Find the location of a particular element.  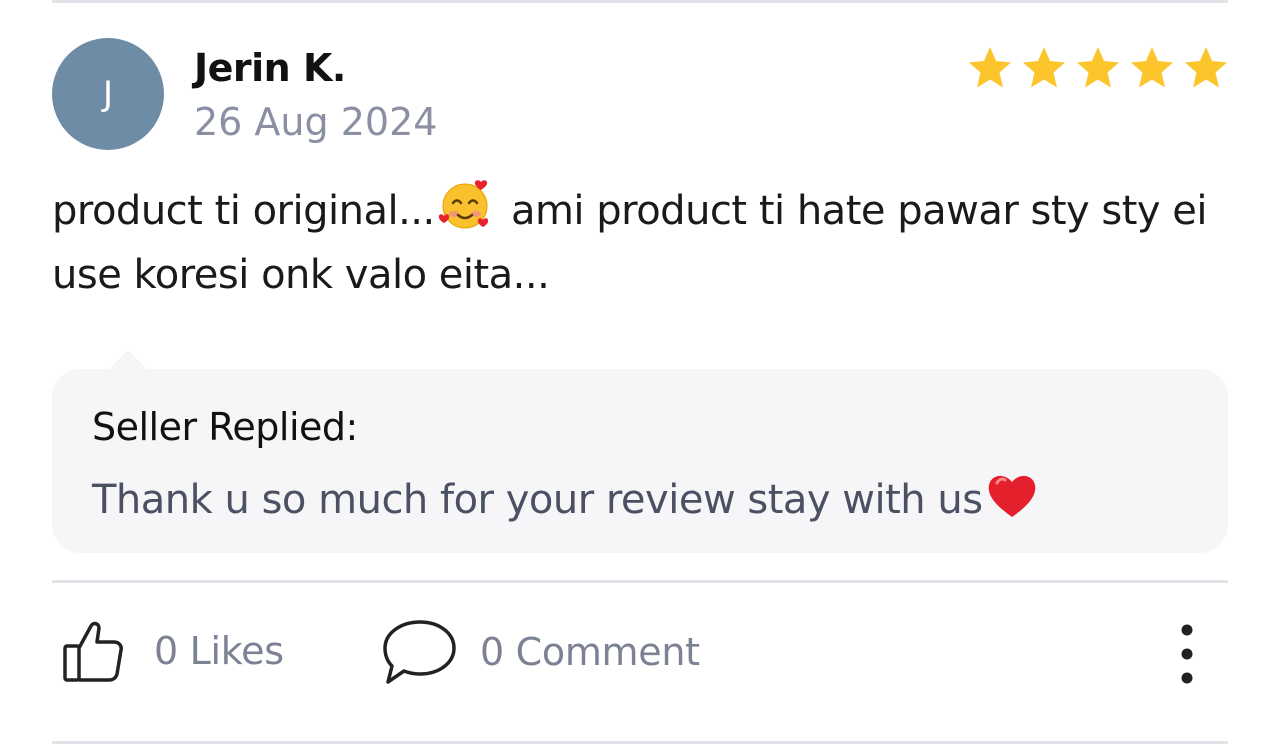

review-date: 26 Aug 2024 is located at coordinates (316, 122).